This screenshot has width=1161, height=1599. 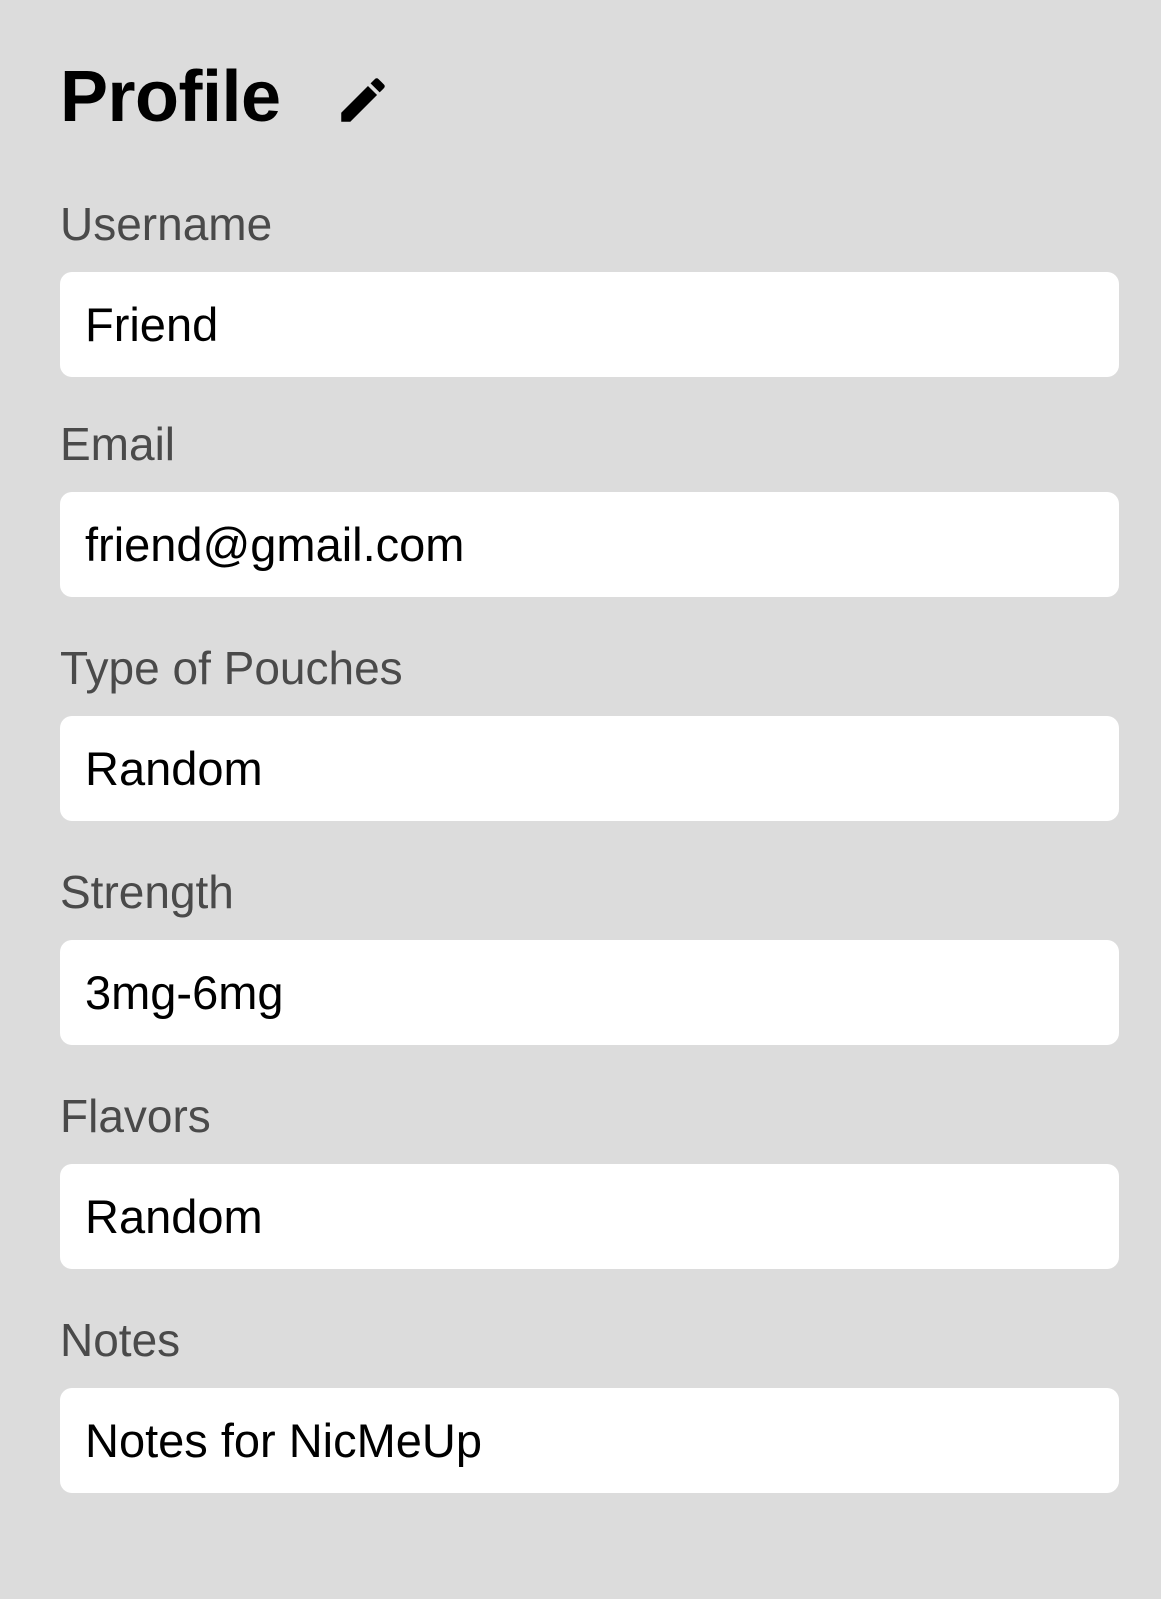 I want to click on username-input: Friend, so click(x=589, y=324).